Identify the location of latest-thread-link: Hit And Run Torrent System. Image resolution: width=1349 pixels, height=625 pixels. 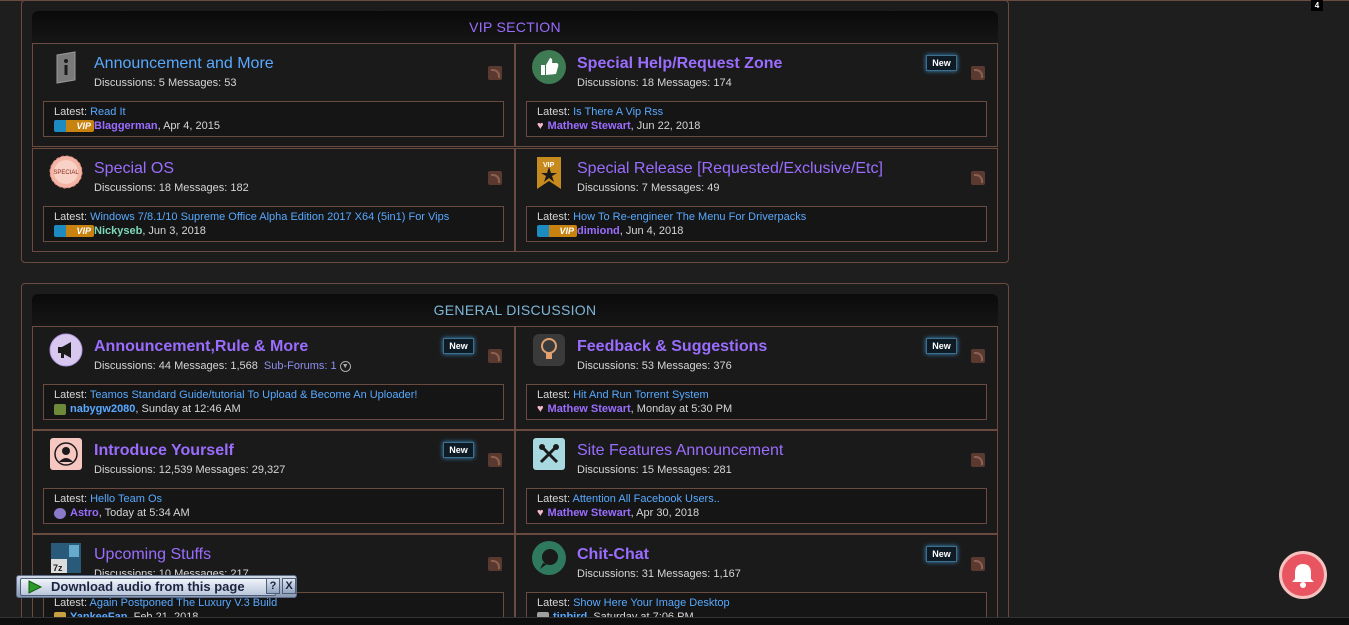
(641, 395).